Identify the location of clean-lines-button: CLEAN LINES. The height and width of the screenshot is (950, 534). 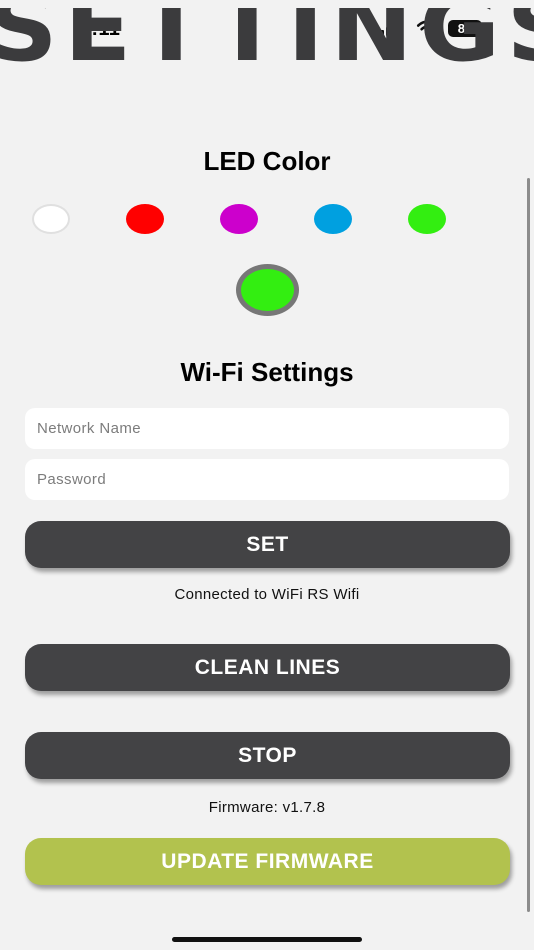
(267, 667).